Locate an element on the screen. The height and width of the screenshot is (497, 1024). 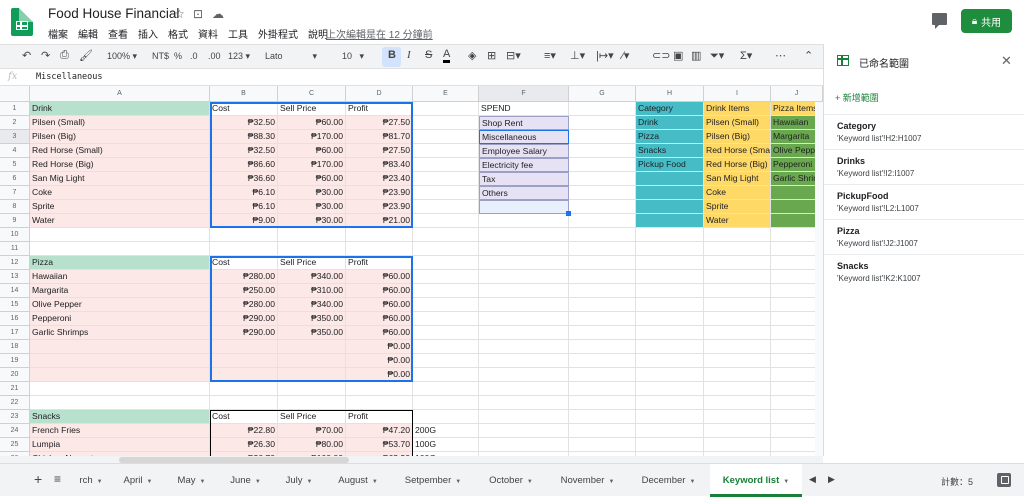
cell-h18 is located at coordinates (670, 347).